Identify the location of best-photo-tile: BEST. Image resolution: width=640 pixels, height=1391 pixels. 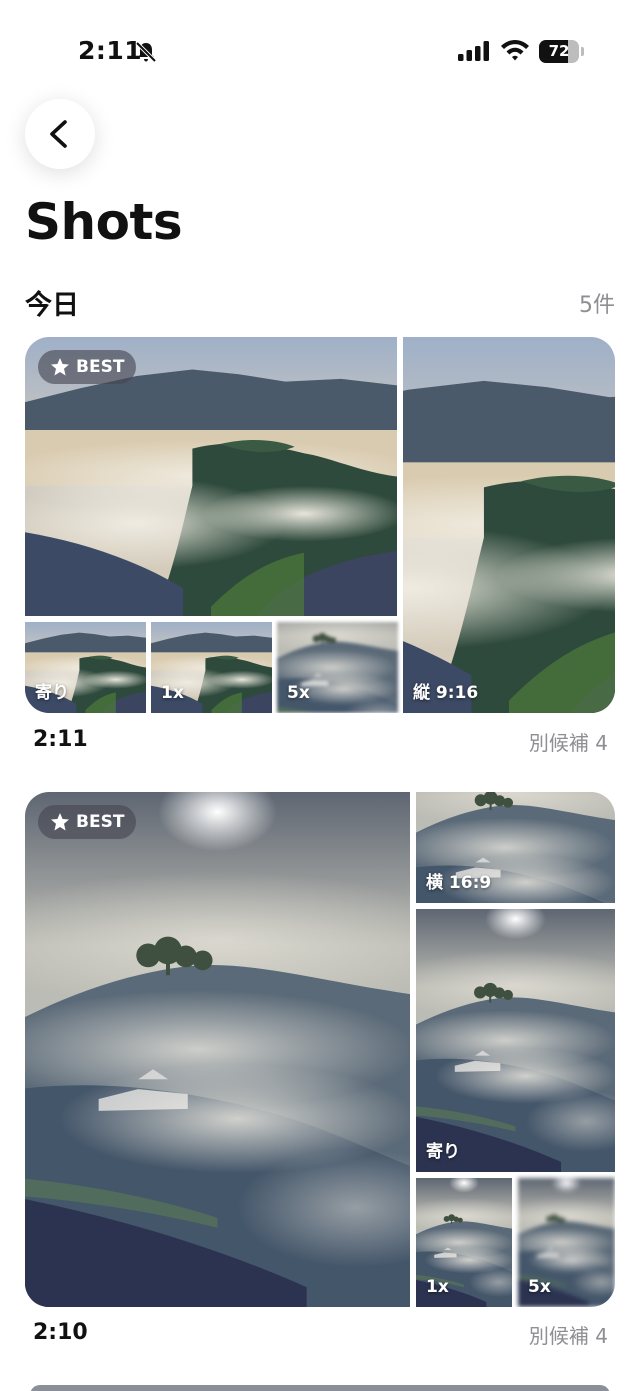
(211, 476).